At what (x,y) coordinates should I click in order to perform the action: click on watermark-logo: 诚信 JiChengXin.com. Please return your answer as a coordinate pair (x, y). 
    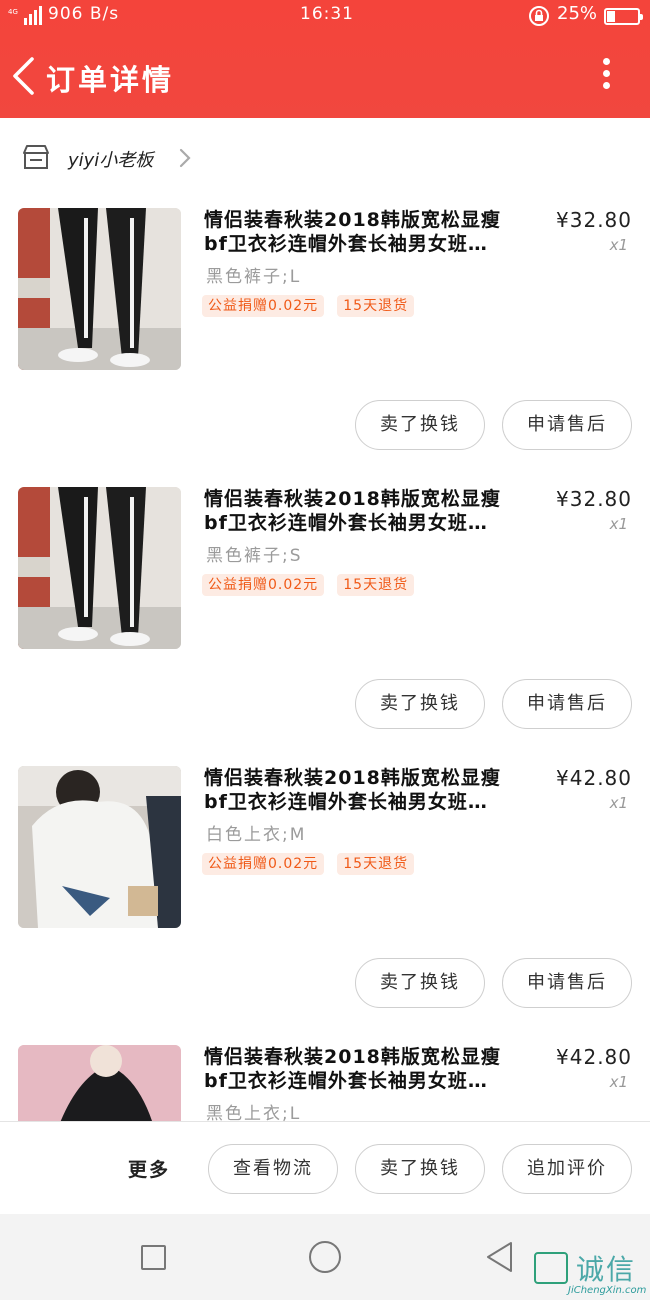
    Looking at the image, I should click on (590, 1273).